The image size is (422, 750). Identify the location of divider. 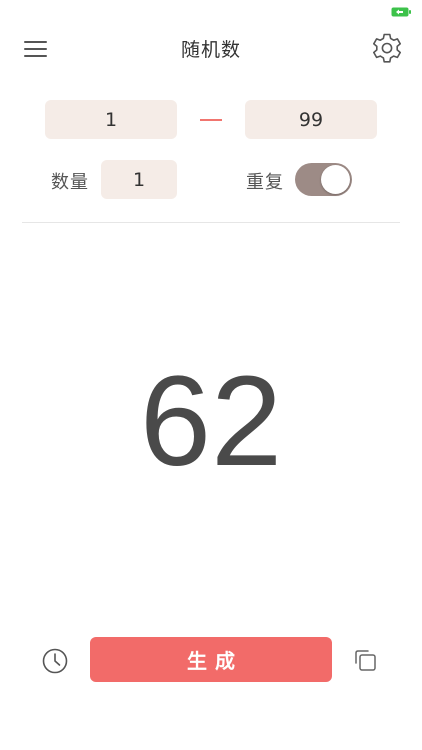
(211, 222).